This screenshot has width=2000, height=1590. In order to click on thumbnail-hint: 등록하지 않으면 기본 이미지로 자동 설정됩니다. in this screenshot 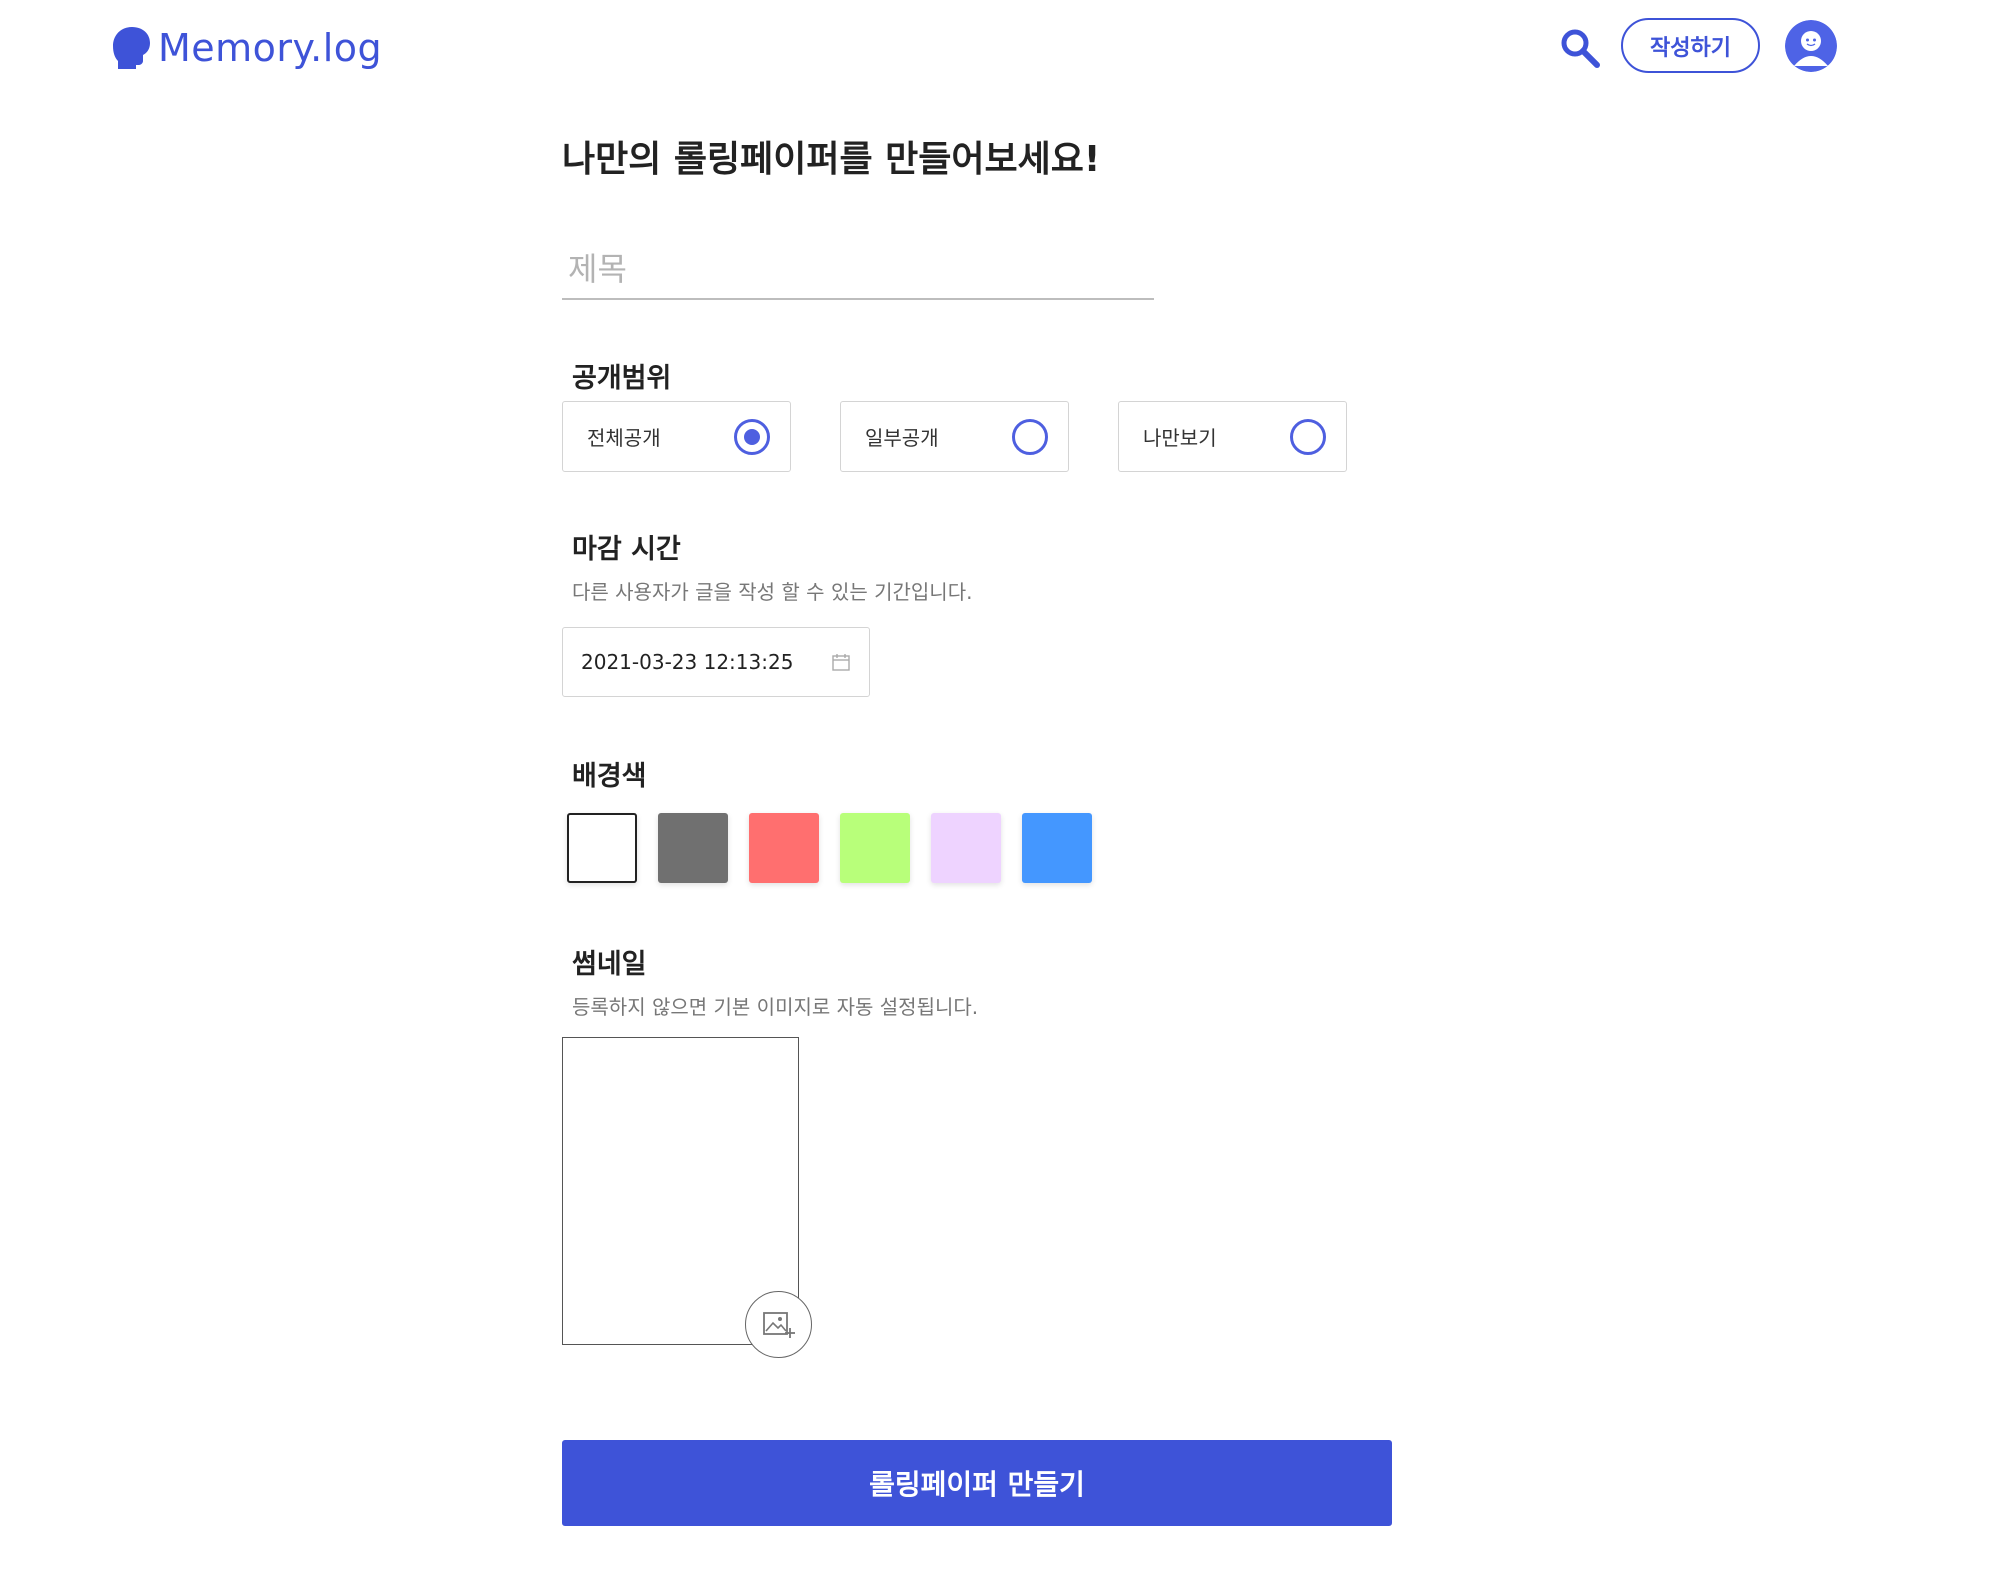, I will do `click(775, 1007)`.